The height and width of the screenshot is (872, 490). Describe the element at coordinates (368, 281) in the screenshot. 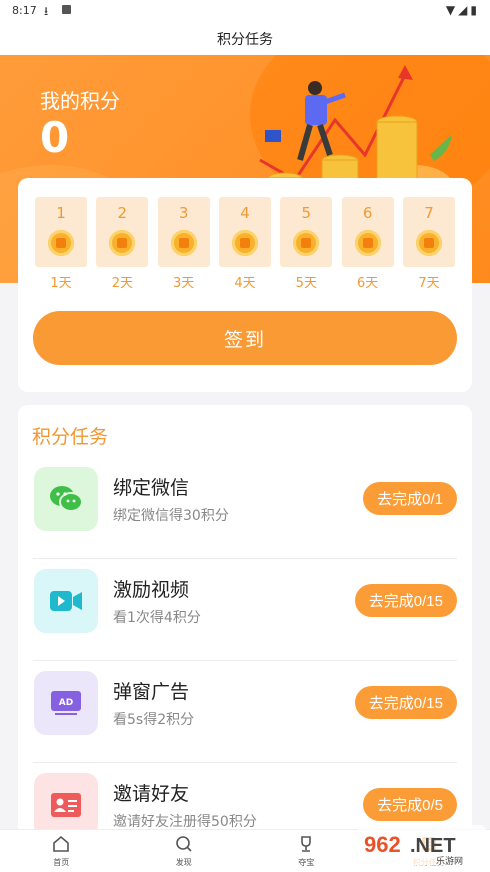

I see `day-label: 6天` at that location.